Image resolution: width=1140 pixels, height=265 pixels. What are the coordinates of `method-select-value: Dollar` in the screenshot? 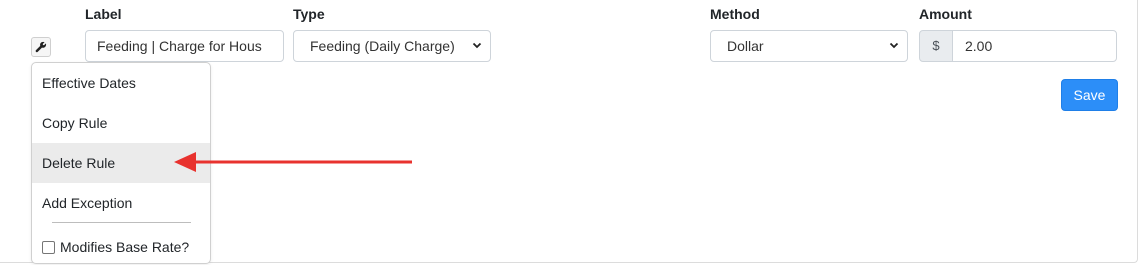 It's located at (745, 46).